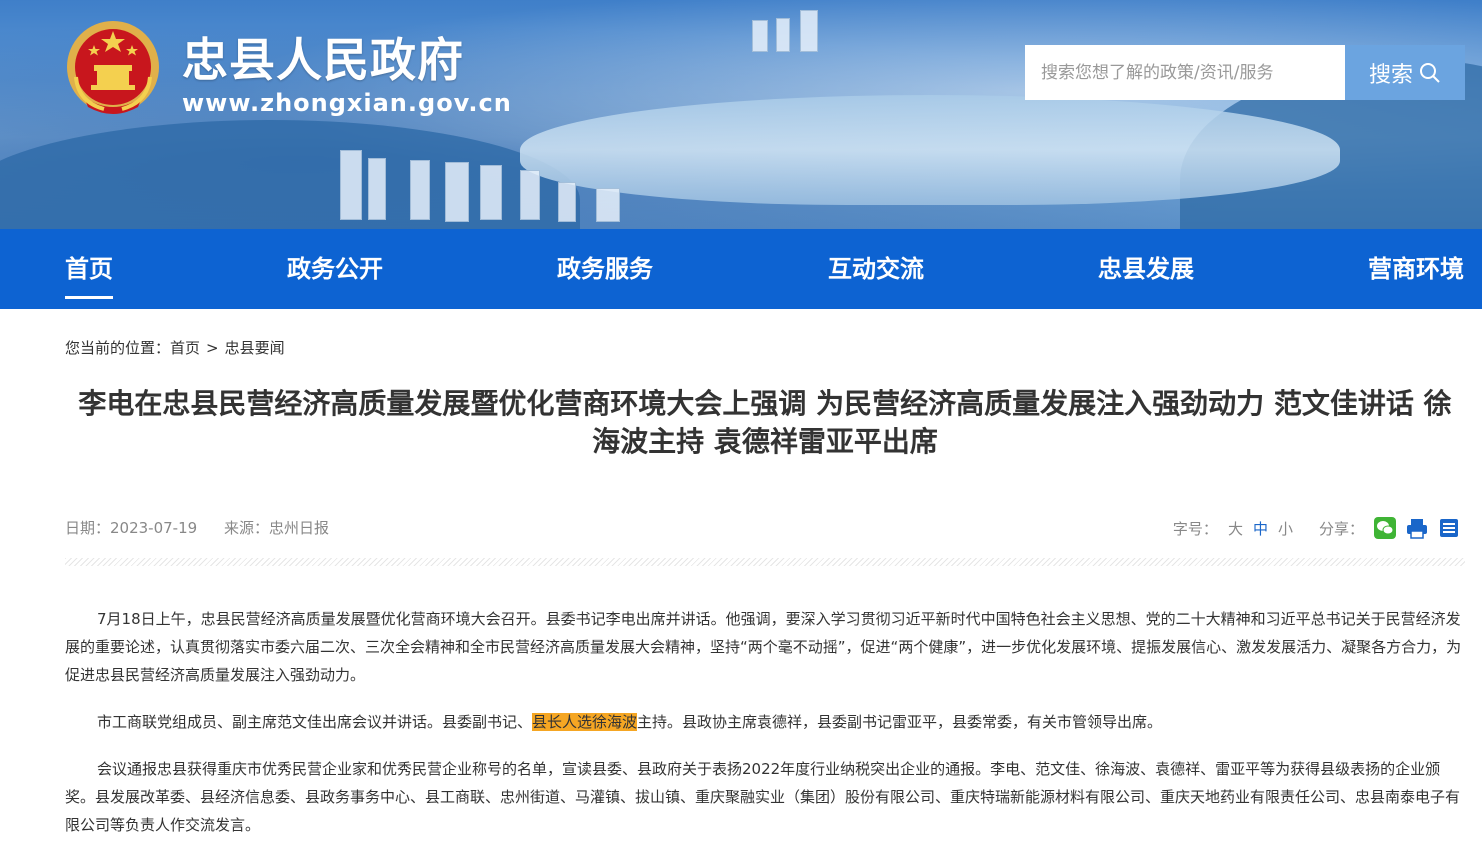  What do you see at coordinates (900, 722) in the screenshot?
I see `paragraph-text: 主持。县政协主席袁德祥，县委副书记雷亚平，县委常委，有关市管领导出席。` at bounding box center [900, 722].